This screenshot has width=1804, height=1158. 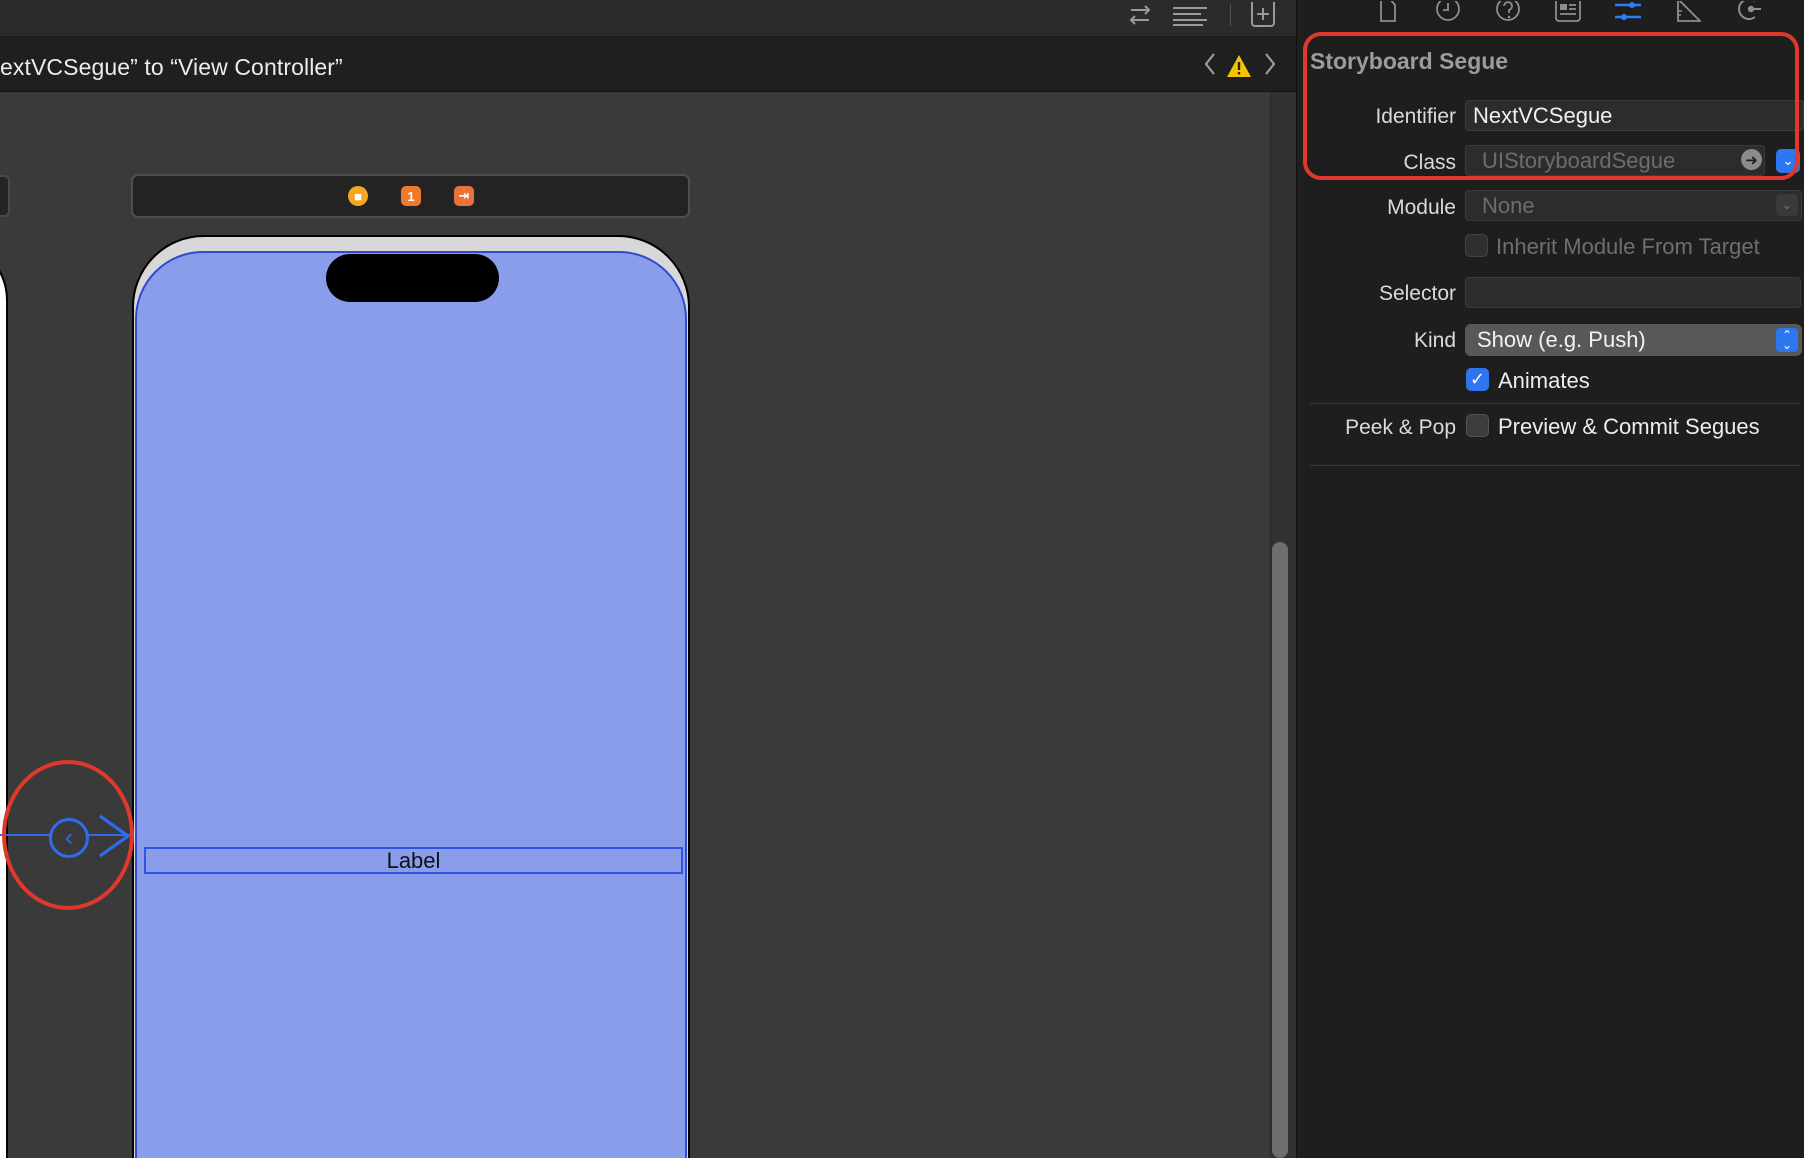 I want to click on animates-label: Animates, so click(x=1544, y=380).